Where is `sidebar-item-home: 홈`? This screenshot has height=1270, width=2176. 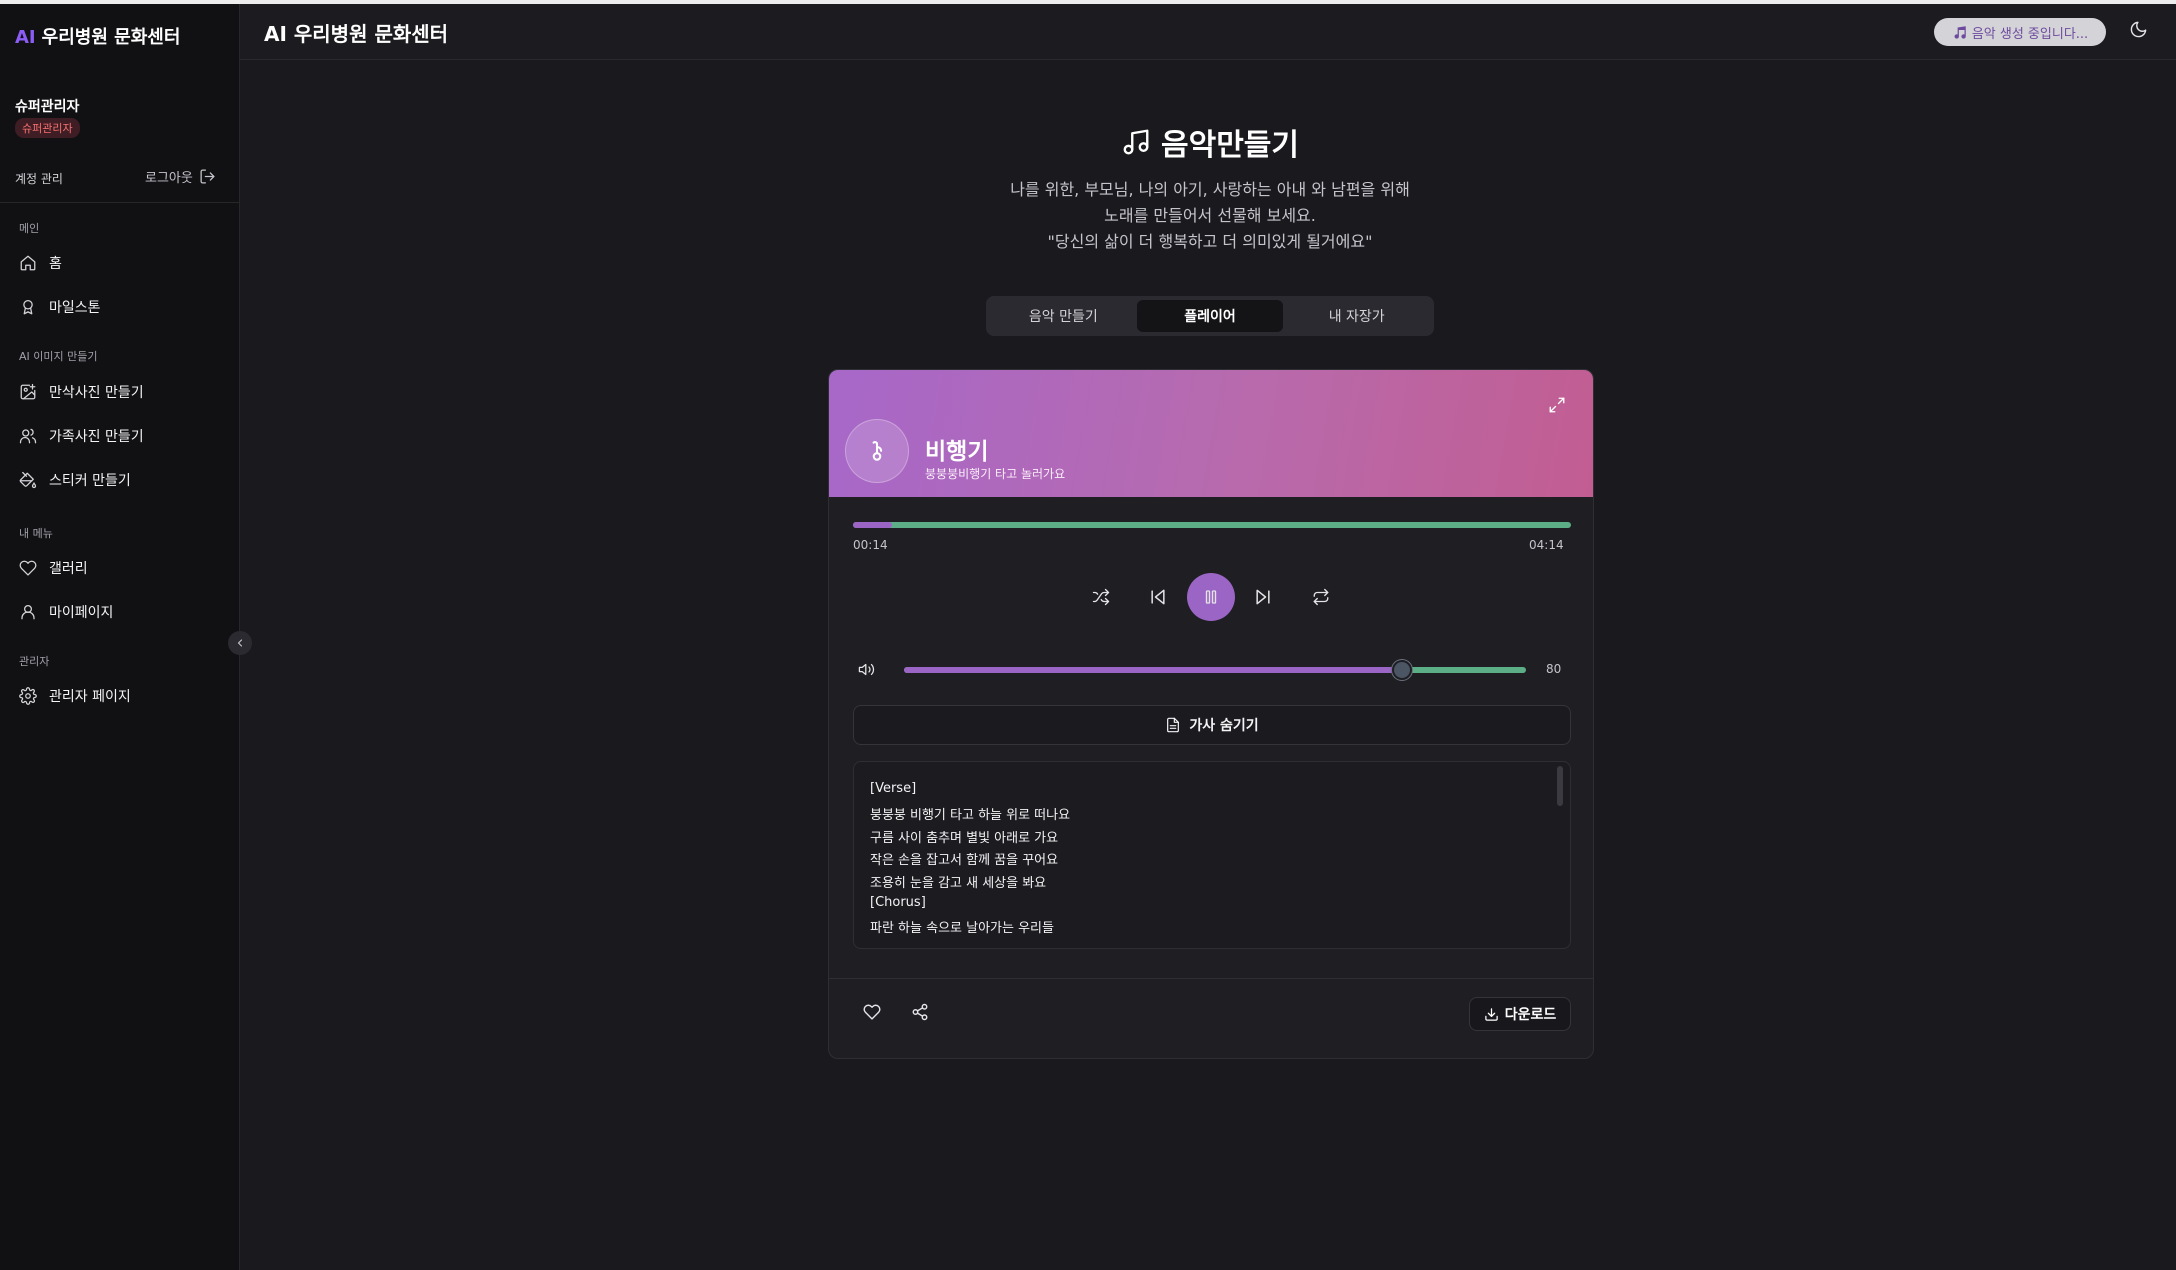 sidebar-item-home: 홈 is located at coordinates (121, 263).